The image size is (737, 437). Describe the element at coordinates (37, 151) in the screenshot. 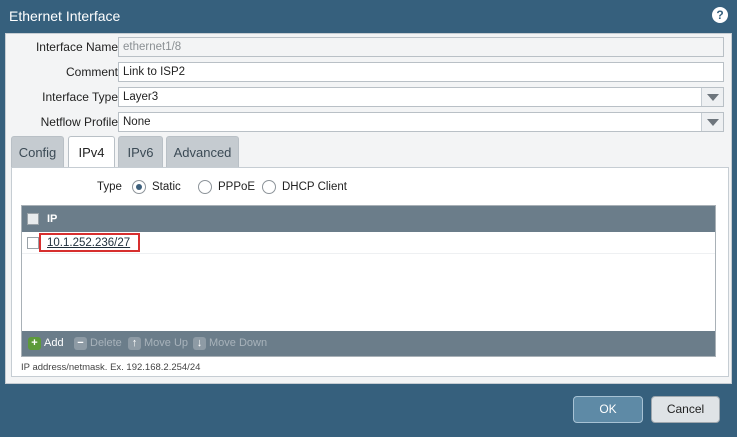

I see `tab-config: Config` at that location.